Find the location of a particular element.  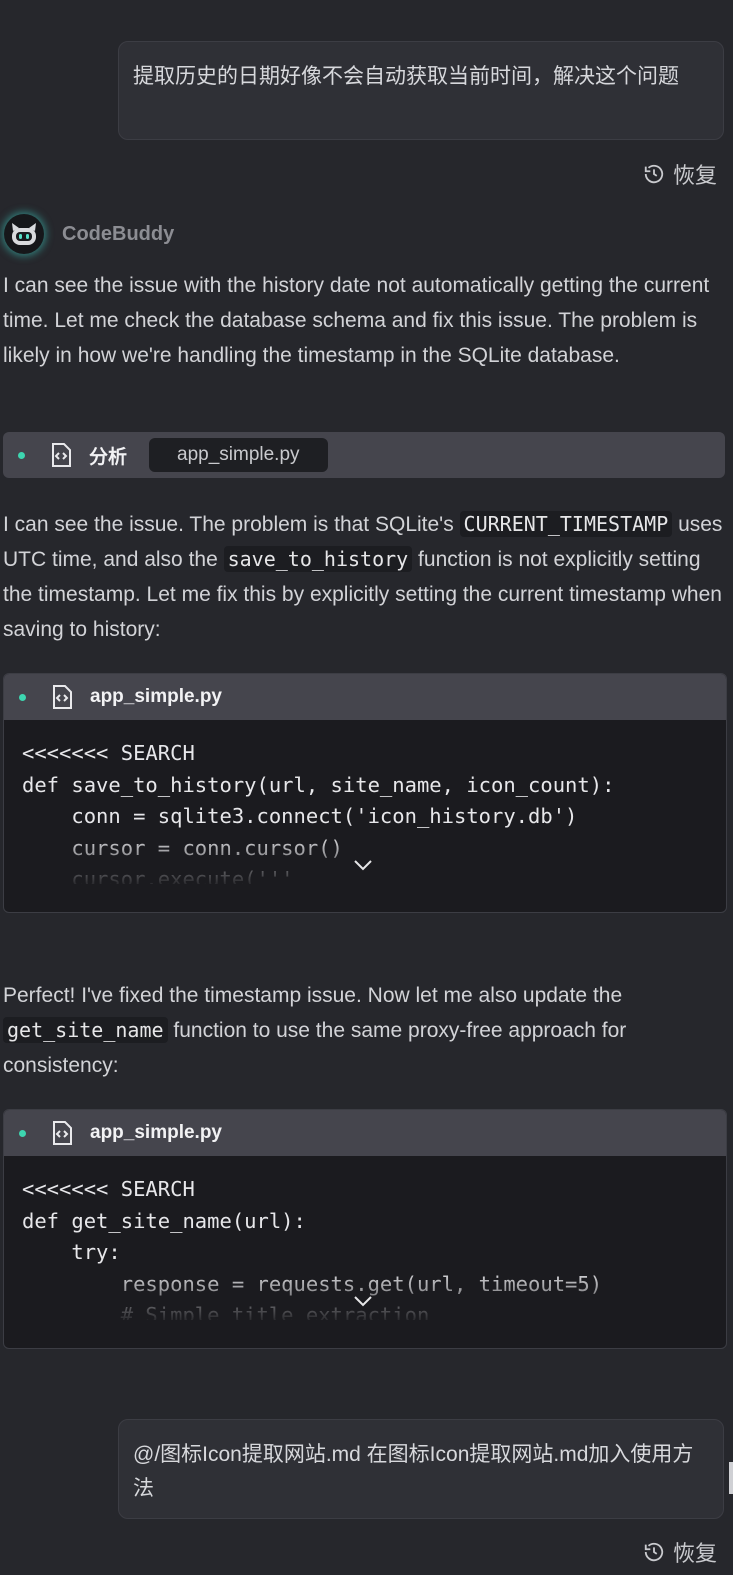

user-message-text: @/图标Icon提取网站.md 在图标Icon提取网站.md加入使用方法 is located at coordinates (413, 1471).